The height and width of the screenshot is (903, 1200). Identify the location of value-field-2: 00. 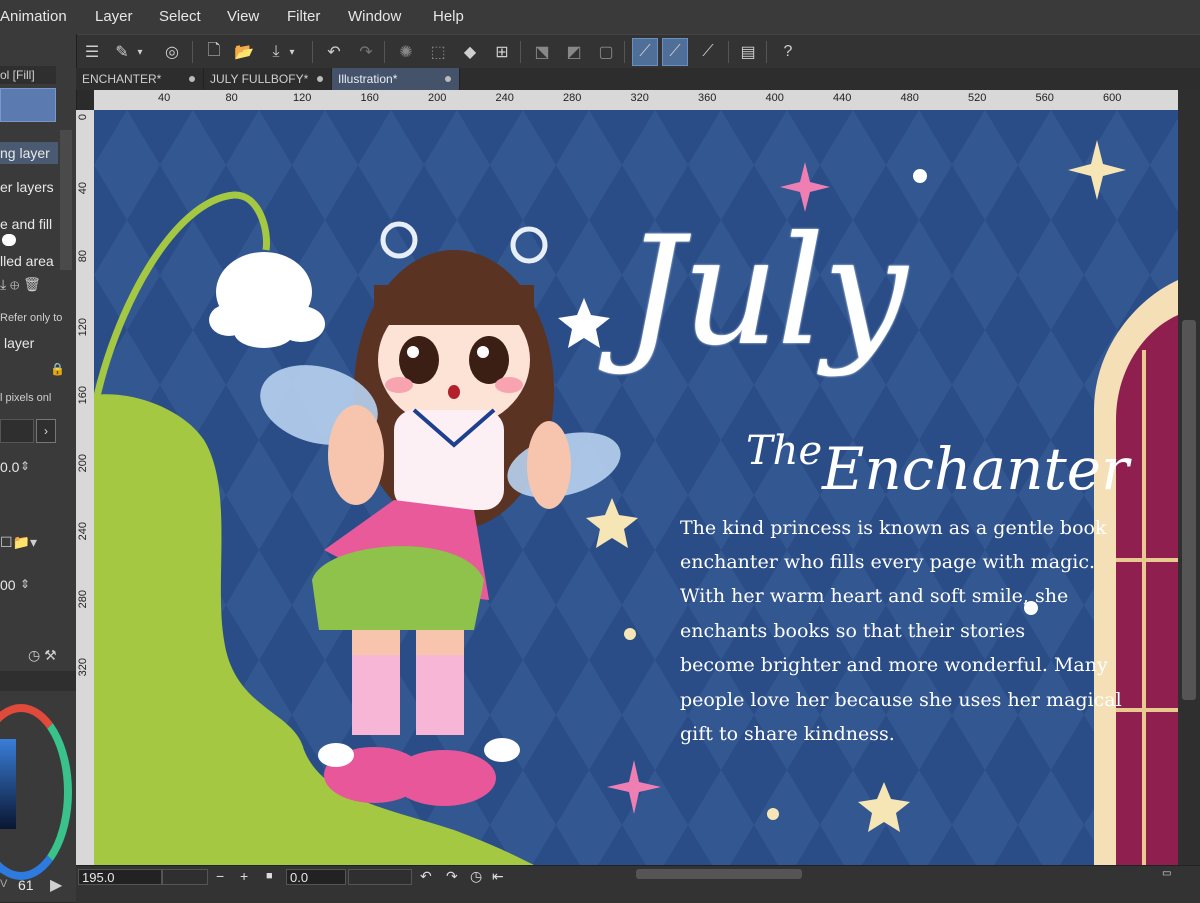
(8, 585).